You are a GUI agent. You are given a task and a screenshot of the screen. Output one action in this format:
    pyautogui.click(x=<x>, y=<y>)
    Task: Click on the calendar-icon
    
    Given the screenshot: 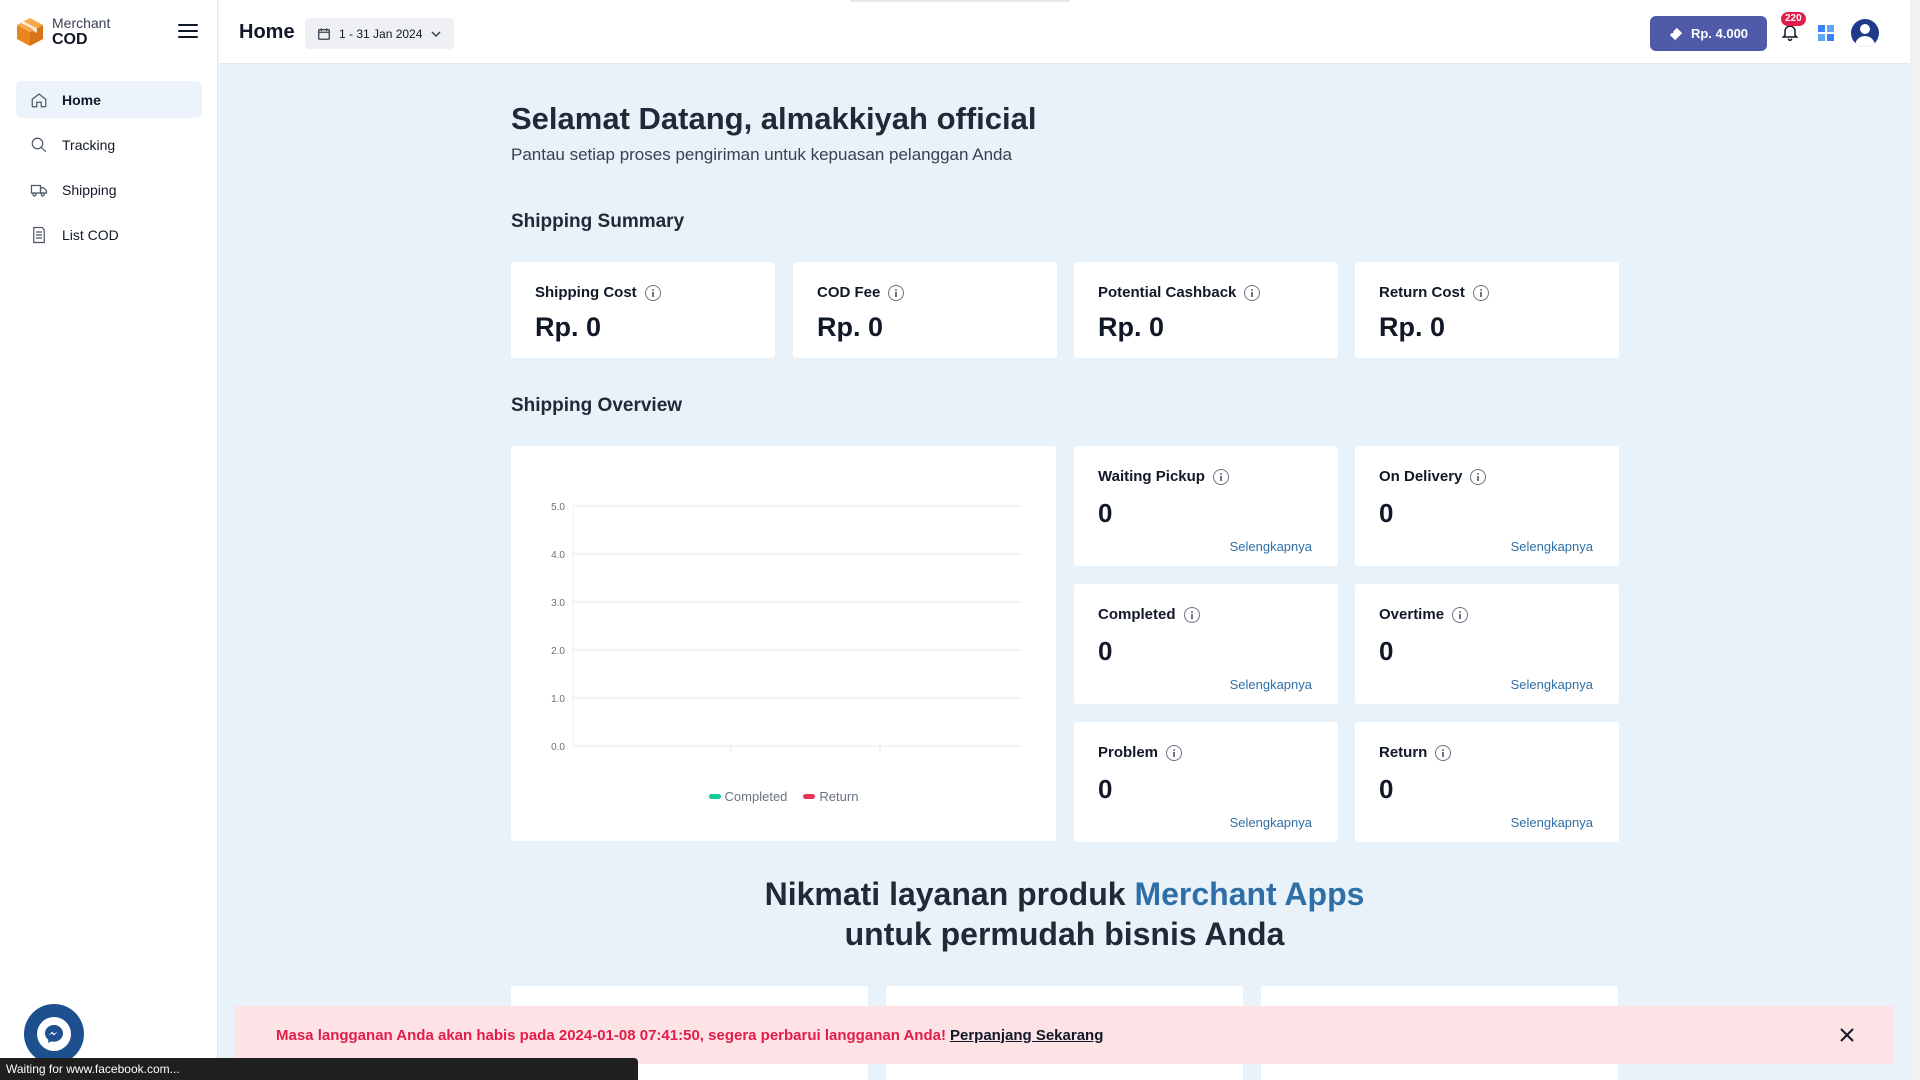 What is the action you would take?
    pyautogui.click(x=324, y=33)
    